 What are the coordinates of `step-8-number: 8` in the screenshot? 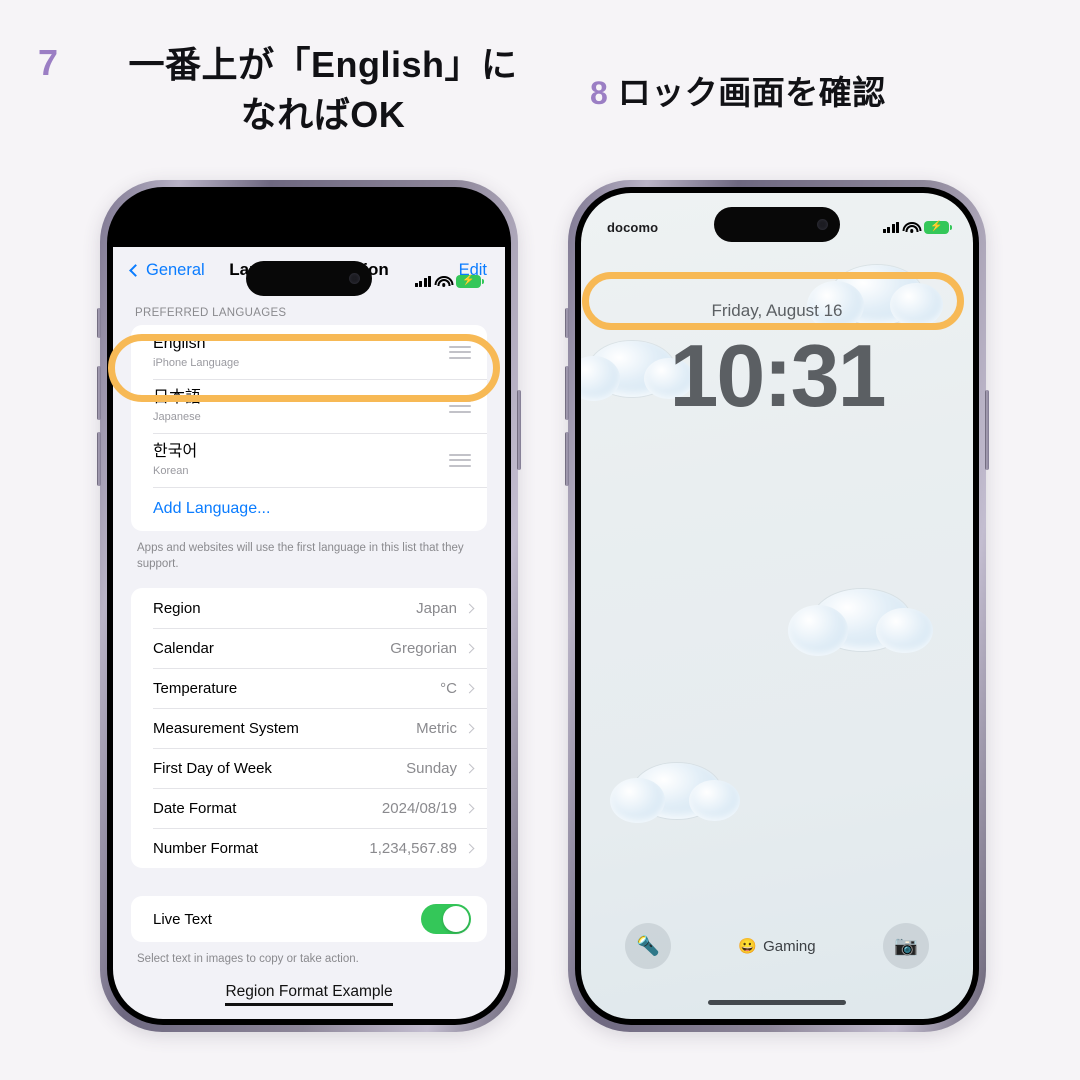 It's located at (599, 93).